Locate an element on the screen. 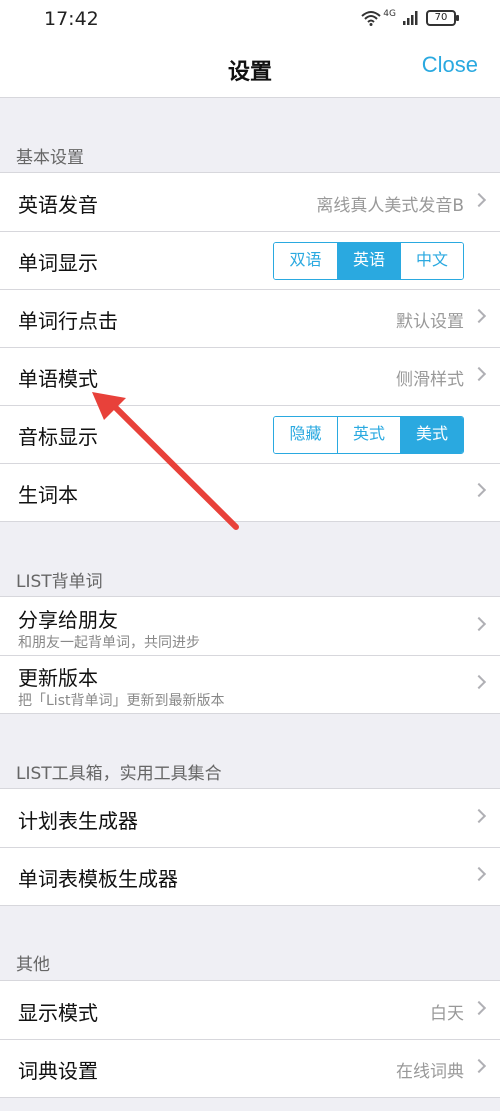 The width and height of the screenshot is (500, 1111). status-time: 17:42 is located at coordinates (71, 19).